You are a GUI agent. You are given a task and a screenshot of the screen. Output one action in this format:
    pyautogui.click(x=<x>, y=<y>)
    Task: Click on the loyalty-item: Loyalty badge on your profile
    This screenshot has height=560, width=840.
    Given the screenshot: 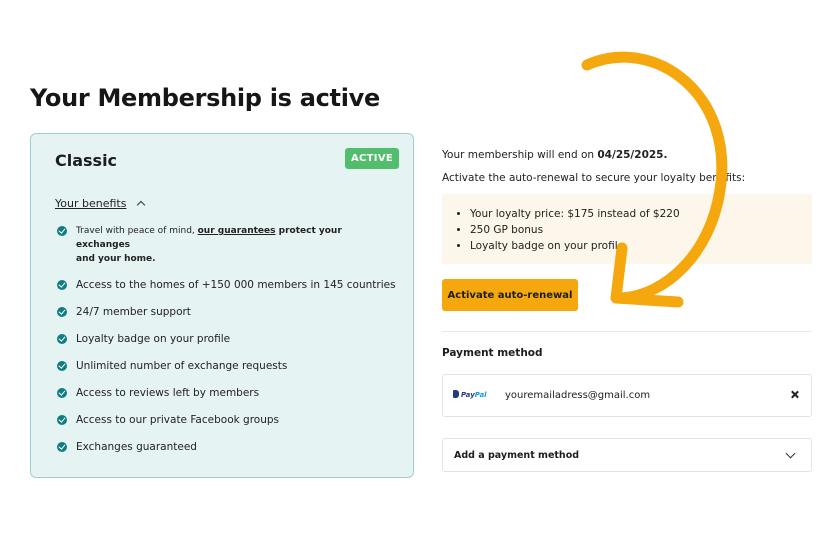 What is the action you would take?
    pyautogui.click(x=575, y=246)
    